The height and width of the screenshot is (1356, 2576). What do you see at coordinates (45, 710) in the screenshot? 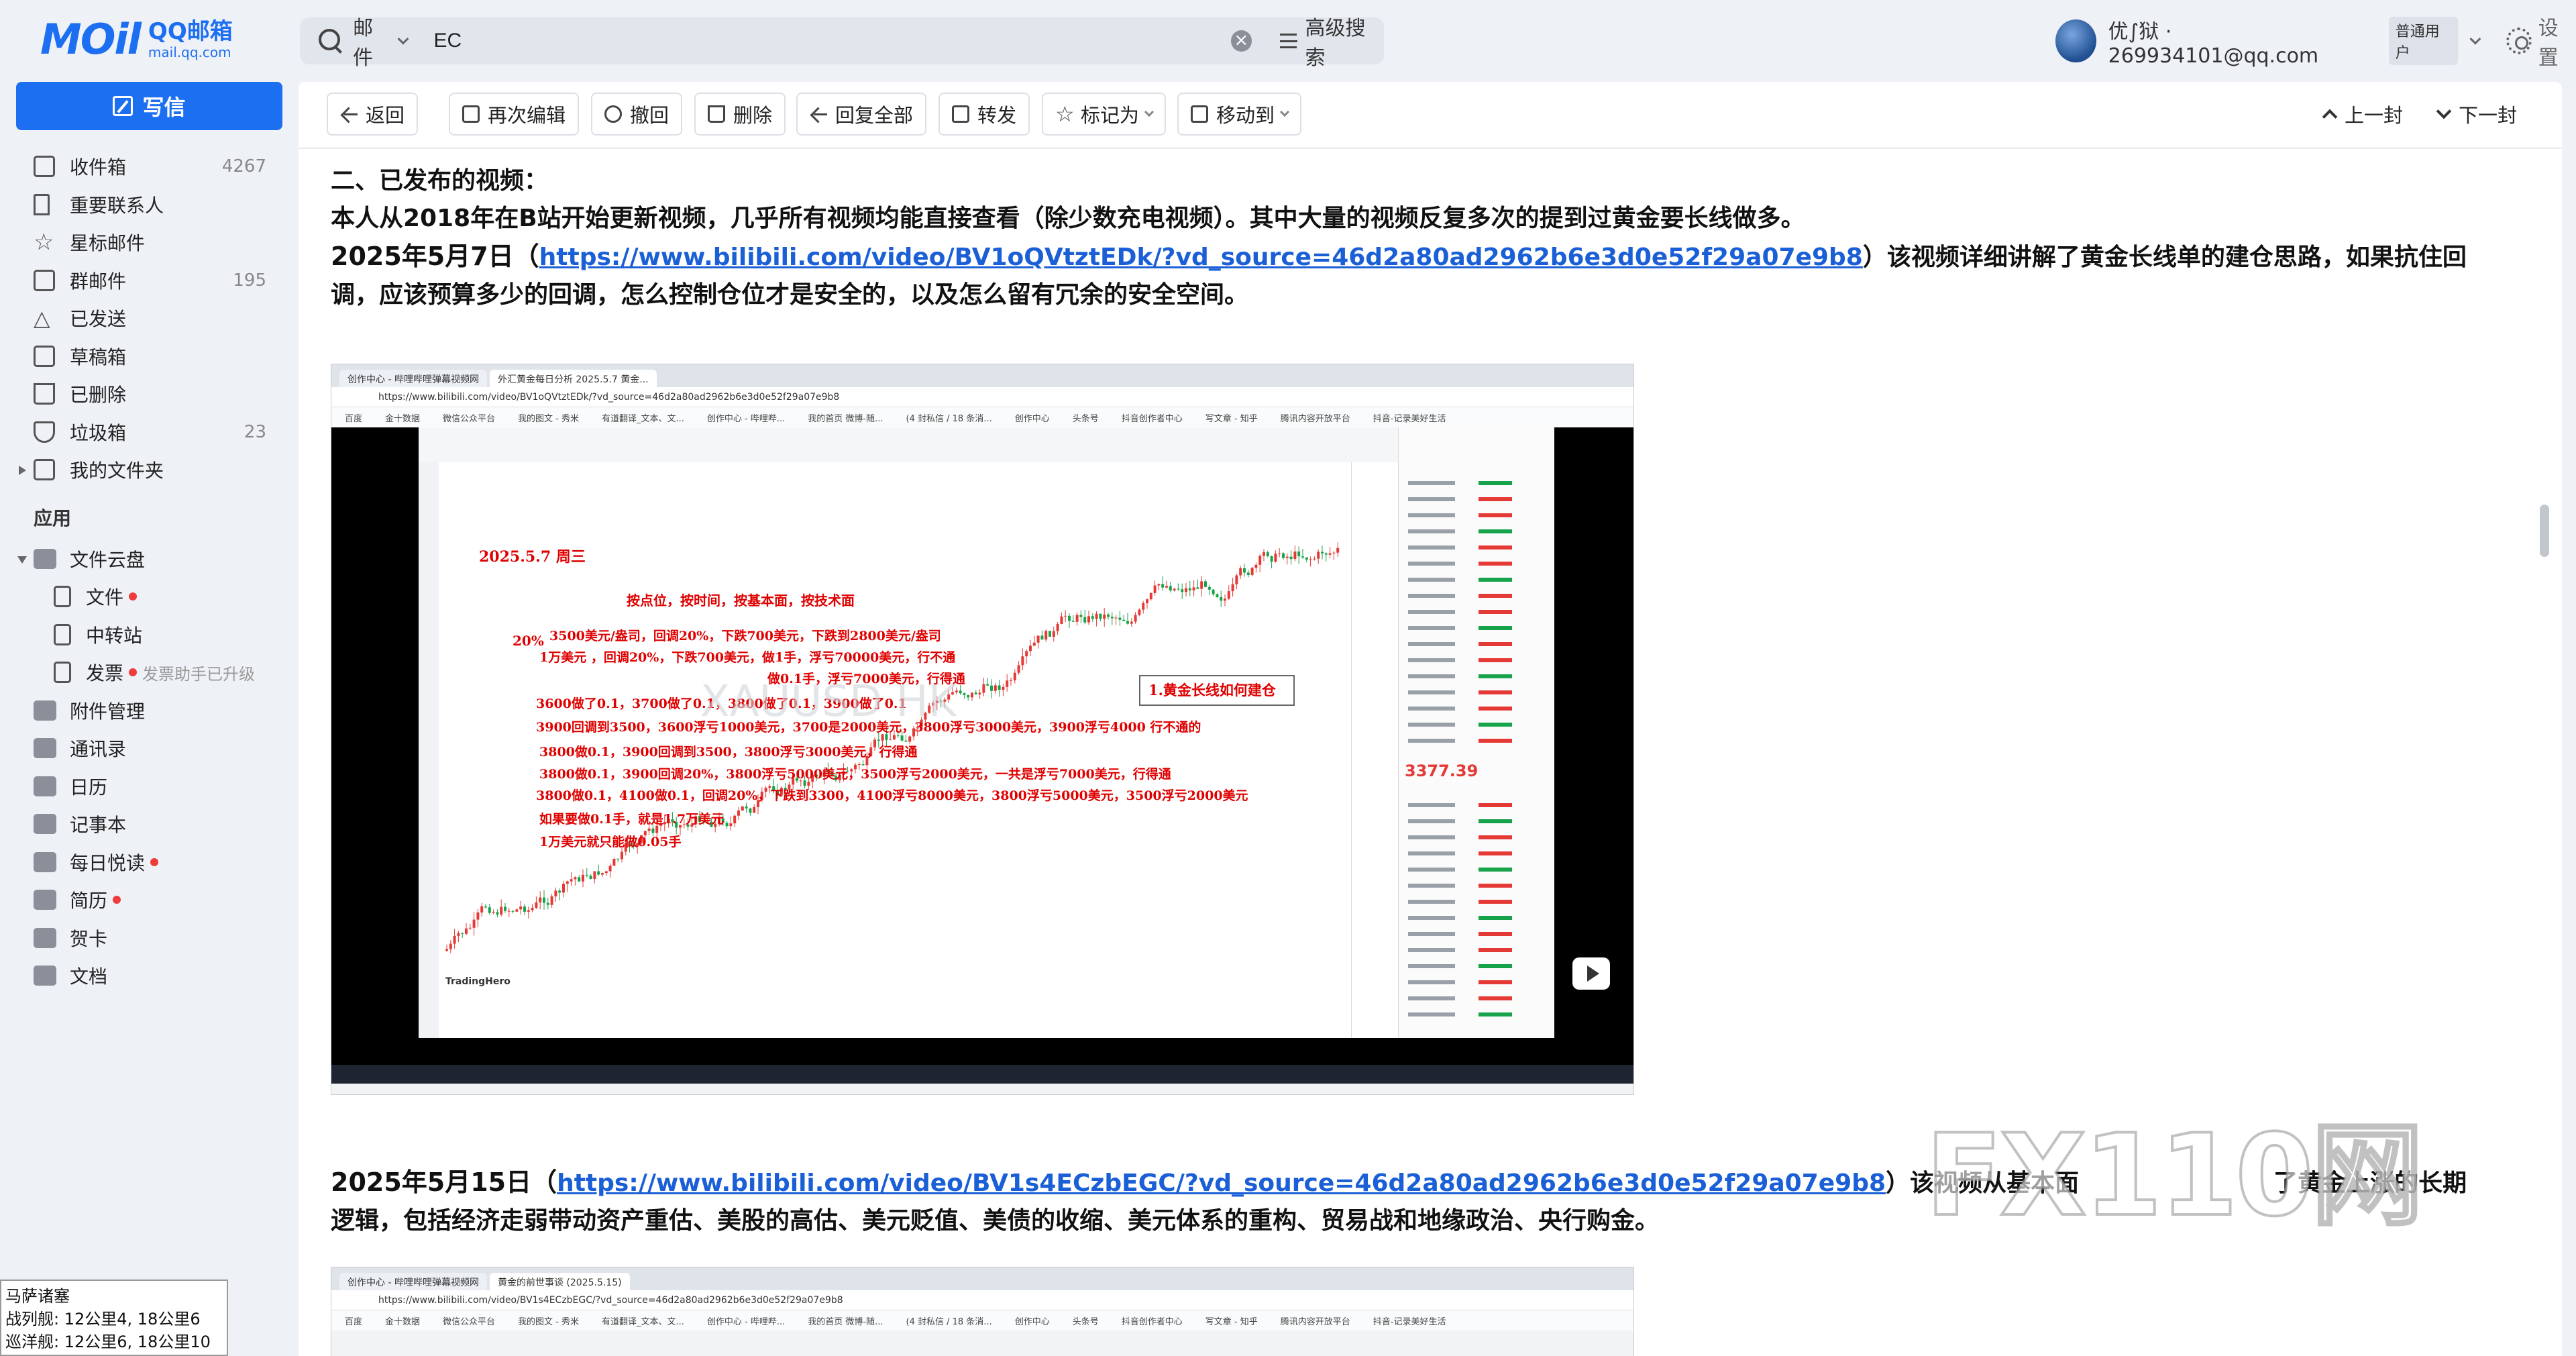
I see `attachment-icon` at bounding box center [45, 710].